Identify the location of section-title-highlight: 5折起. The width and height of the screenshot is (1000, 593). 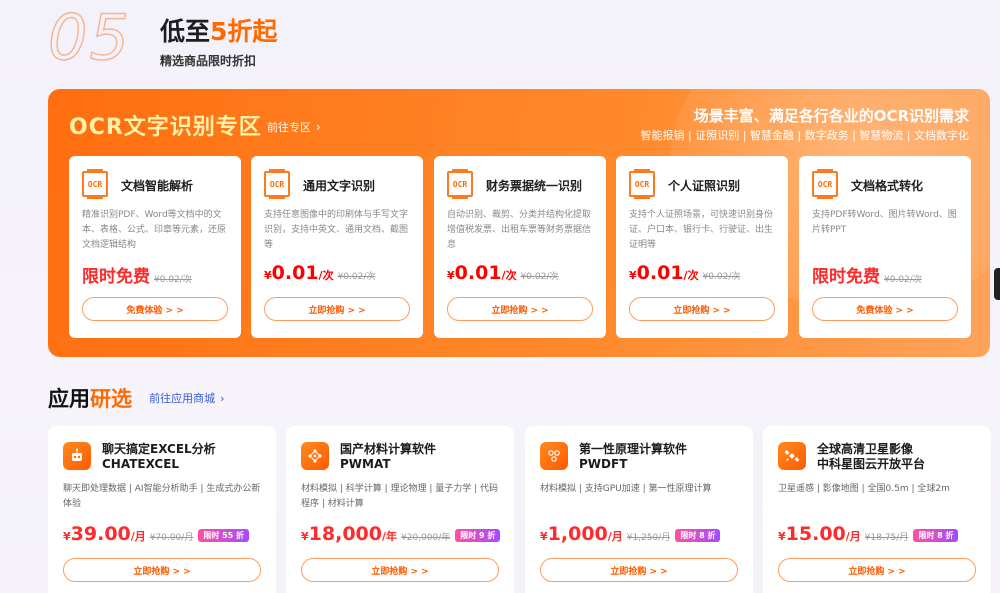
(244, 31).